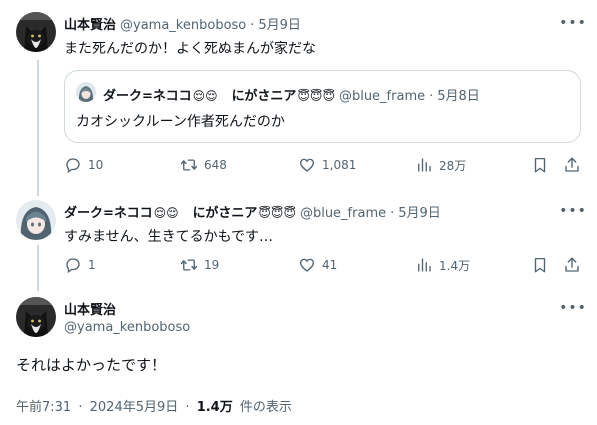 This screenshot has width=597, height=425. I want to click on tweet-actions: 1 19 41 1.4万, so click(322, 267).